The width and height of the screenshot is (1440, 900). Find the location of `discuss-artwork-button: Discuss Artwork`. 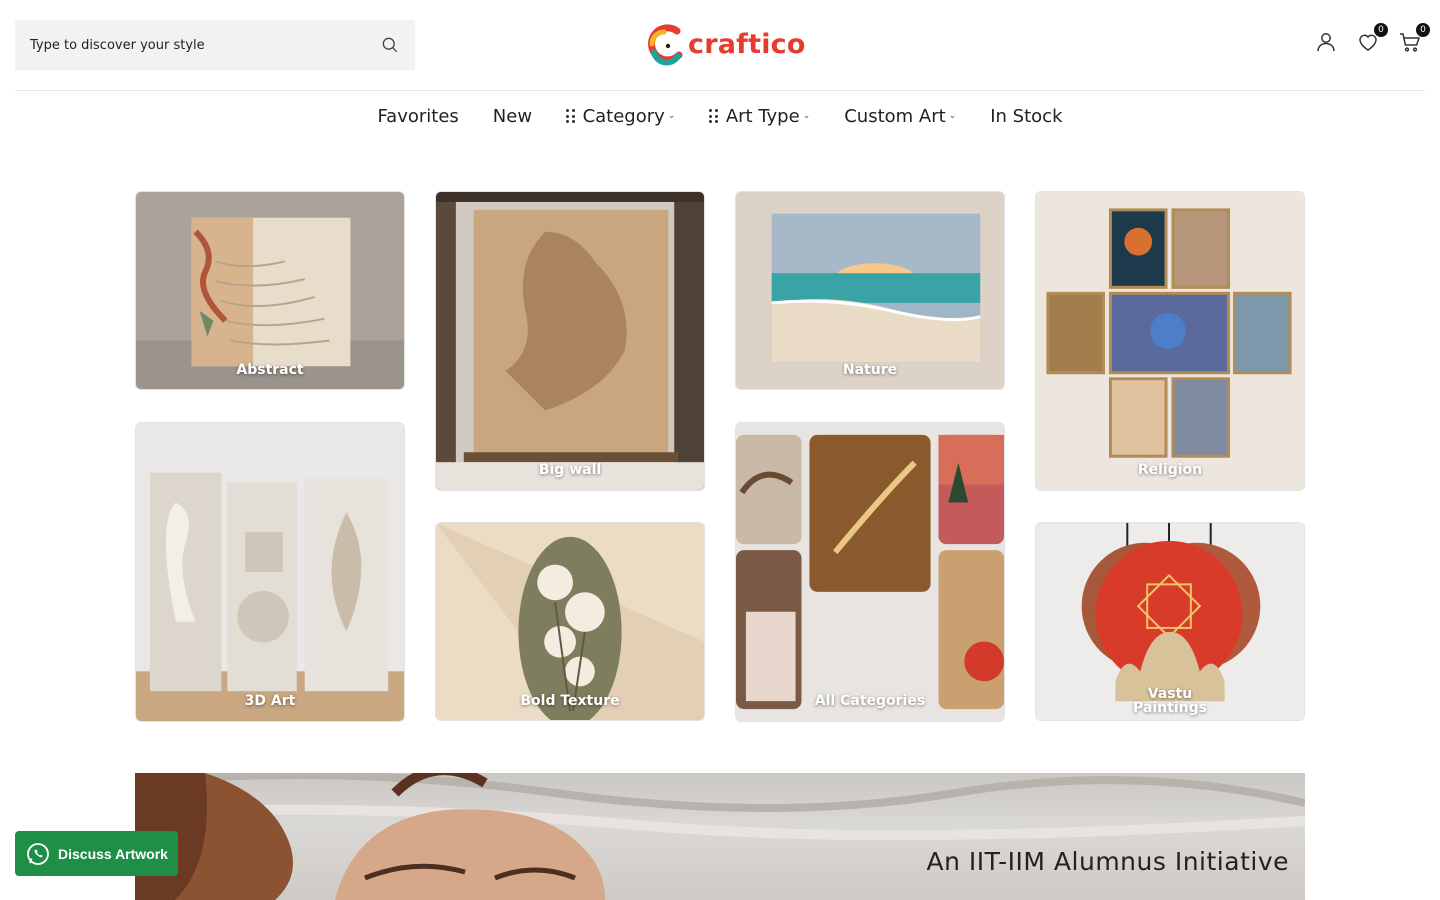

discuss-artwork-button: Discuss Artwork is located at coordinates (96, 853).